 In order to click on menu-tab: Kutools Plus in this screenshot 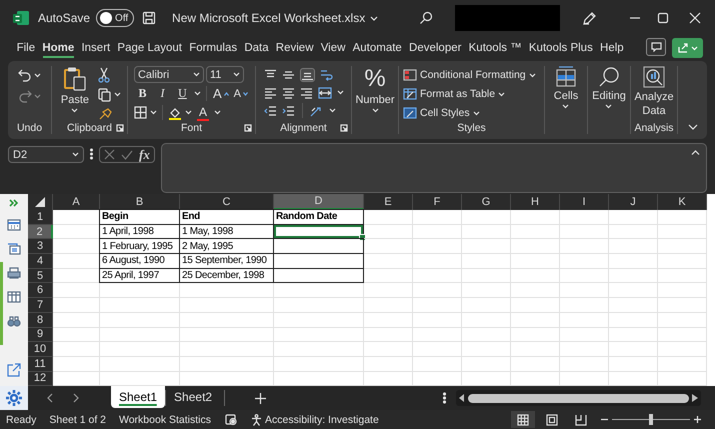, I will do `click(560, 48)`.